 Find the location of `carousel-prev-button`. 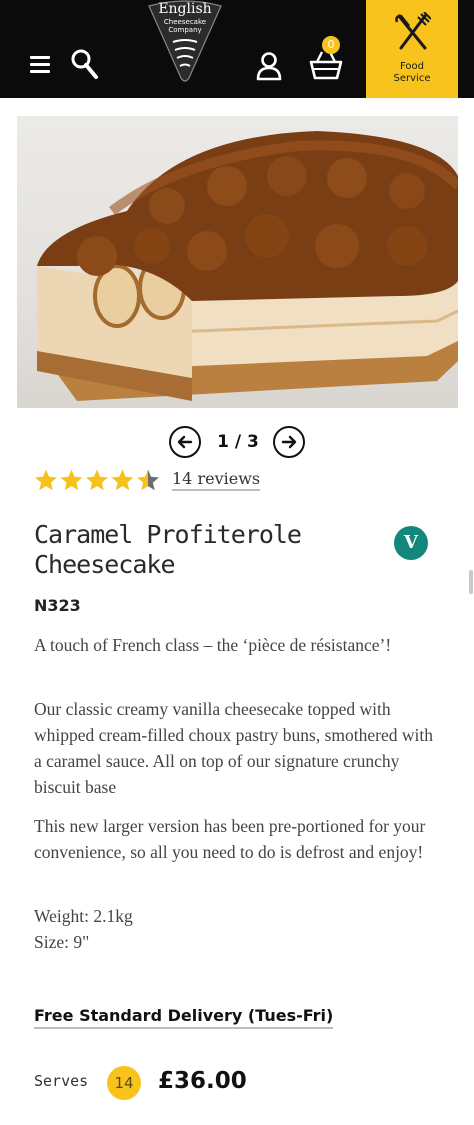

carousel-prev-button is located at coordinates (185, 442).